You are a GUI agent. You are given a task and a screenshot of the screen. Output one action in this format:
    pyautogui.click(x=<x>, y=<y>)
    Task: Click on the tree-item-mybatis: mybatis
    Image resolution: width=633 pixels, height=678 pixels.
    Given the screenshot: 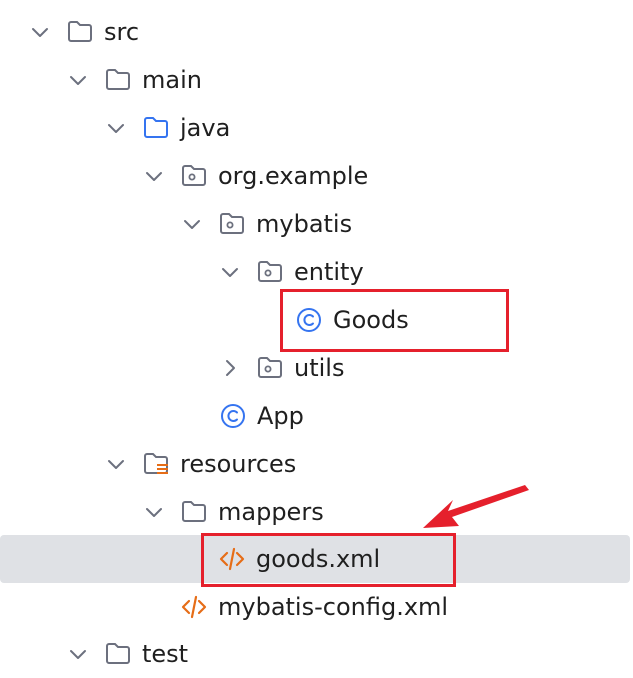 What is the action you would take?
    pyautogui.click(x=315, y=224)
    